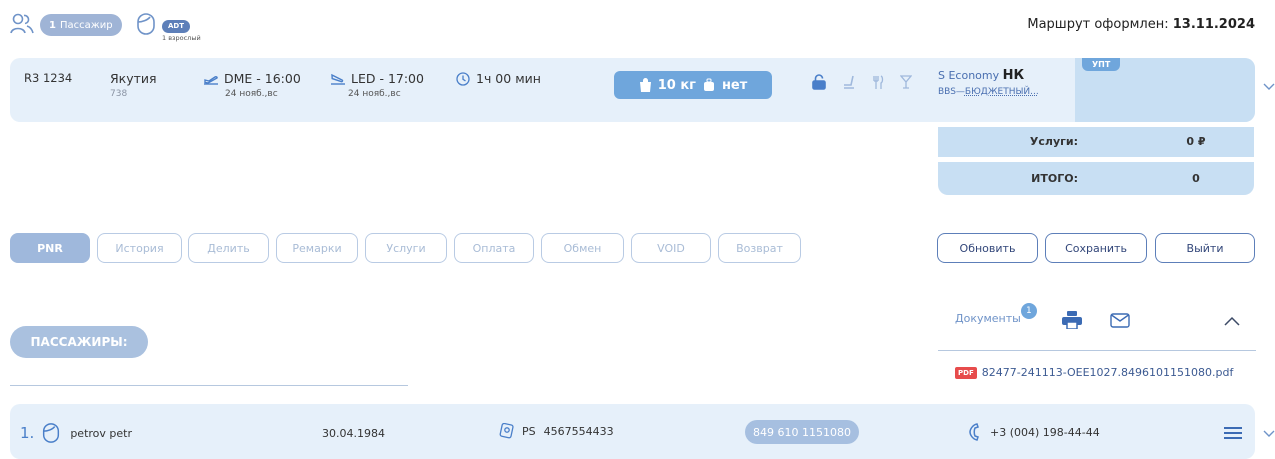 The width and height of the screenshot is (1275, 459). Describe the element at coordinates (1096, 248) in the screenshot. I see `save-button: Сохранить` at that location.